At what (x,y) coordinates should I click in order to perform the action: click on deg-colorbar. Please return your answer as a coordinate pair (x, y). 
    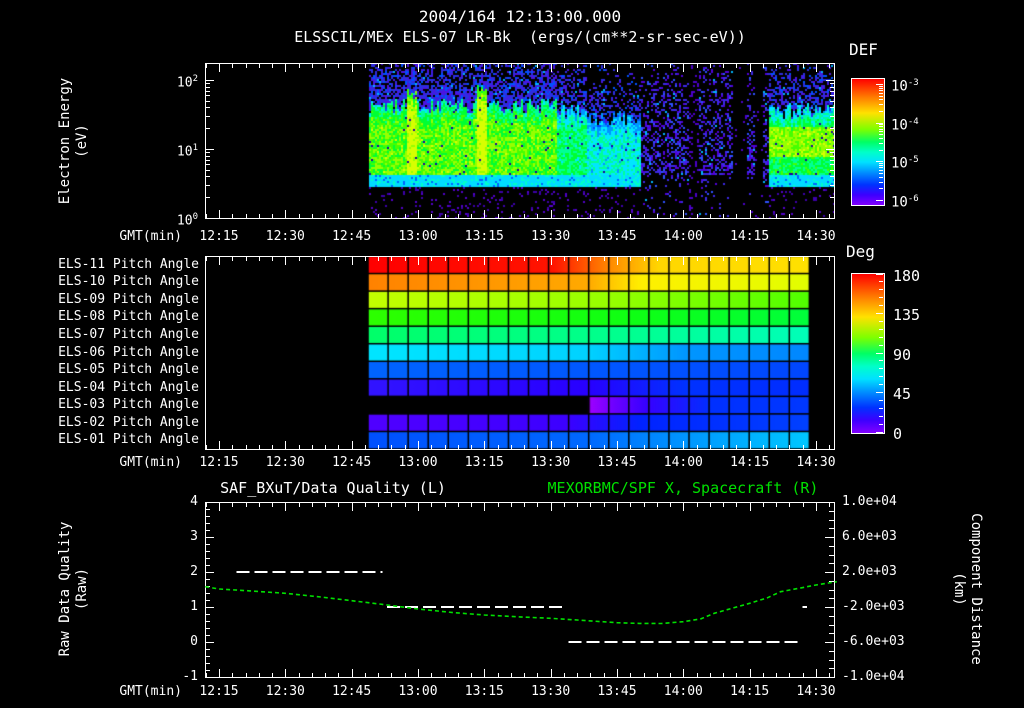
    Looking at the image, I should click on (868, 353).